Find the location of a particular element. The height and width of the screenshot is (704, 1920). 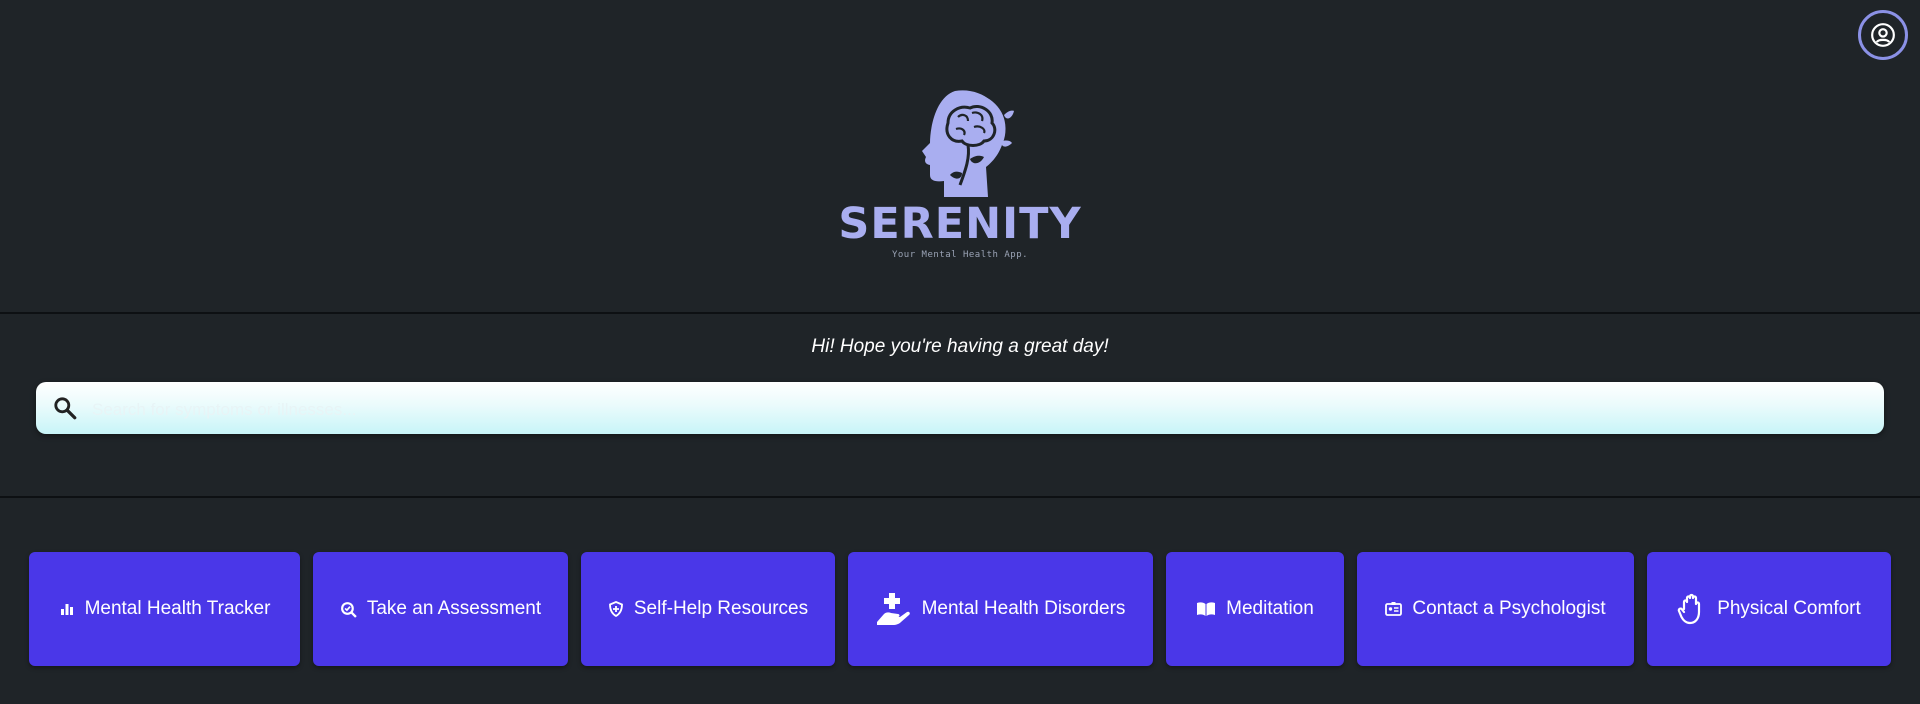

feature-label: Take an Assessment is located at coordinates (454, 608).